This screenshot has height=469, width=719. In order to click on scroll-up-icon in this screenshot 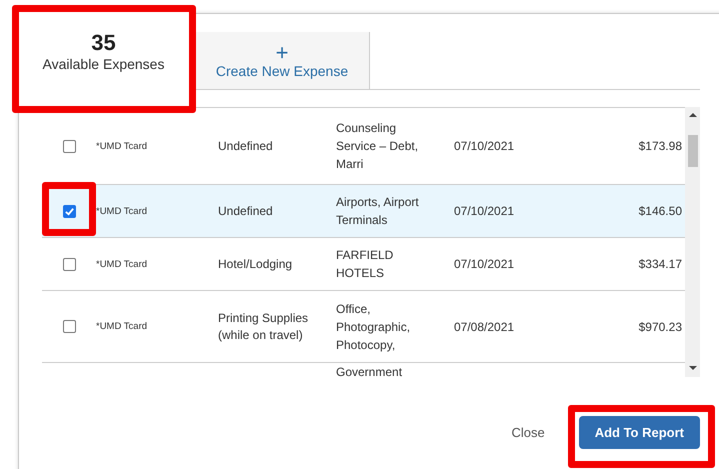, I will do `click(692, 115)`.